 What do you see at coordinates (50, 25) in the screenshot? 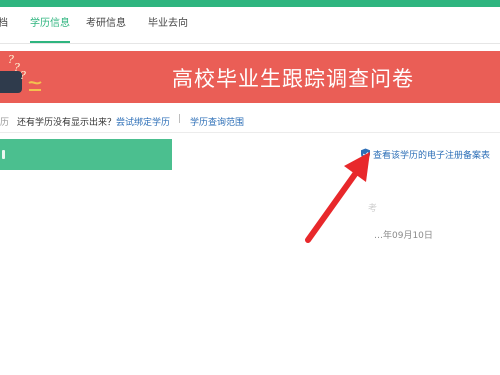
I see `nav-item-education-info: 学历信息` at bounding box center [50, 25].